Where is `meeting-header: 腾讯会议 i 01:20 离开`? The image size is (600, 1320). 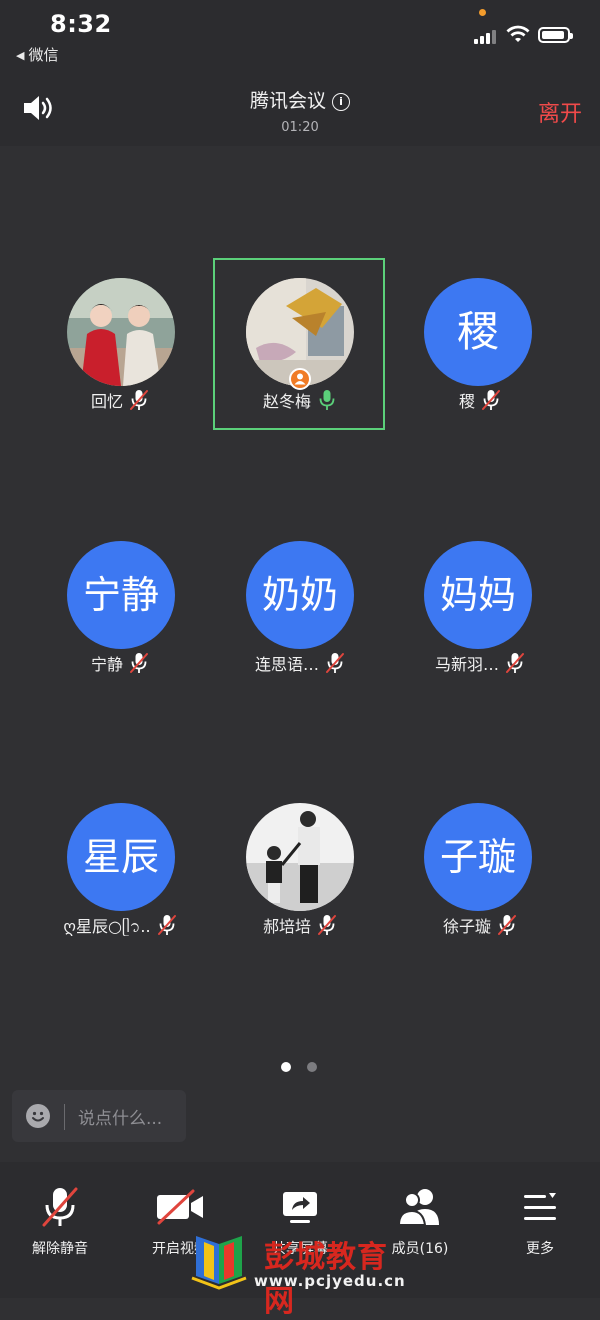
meeting-header: 腾讯会议 i 01:20 离开 is located at coordinates (300, 108).